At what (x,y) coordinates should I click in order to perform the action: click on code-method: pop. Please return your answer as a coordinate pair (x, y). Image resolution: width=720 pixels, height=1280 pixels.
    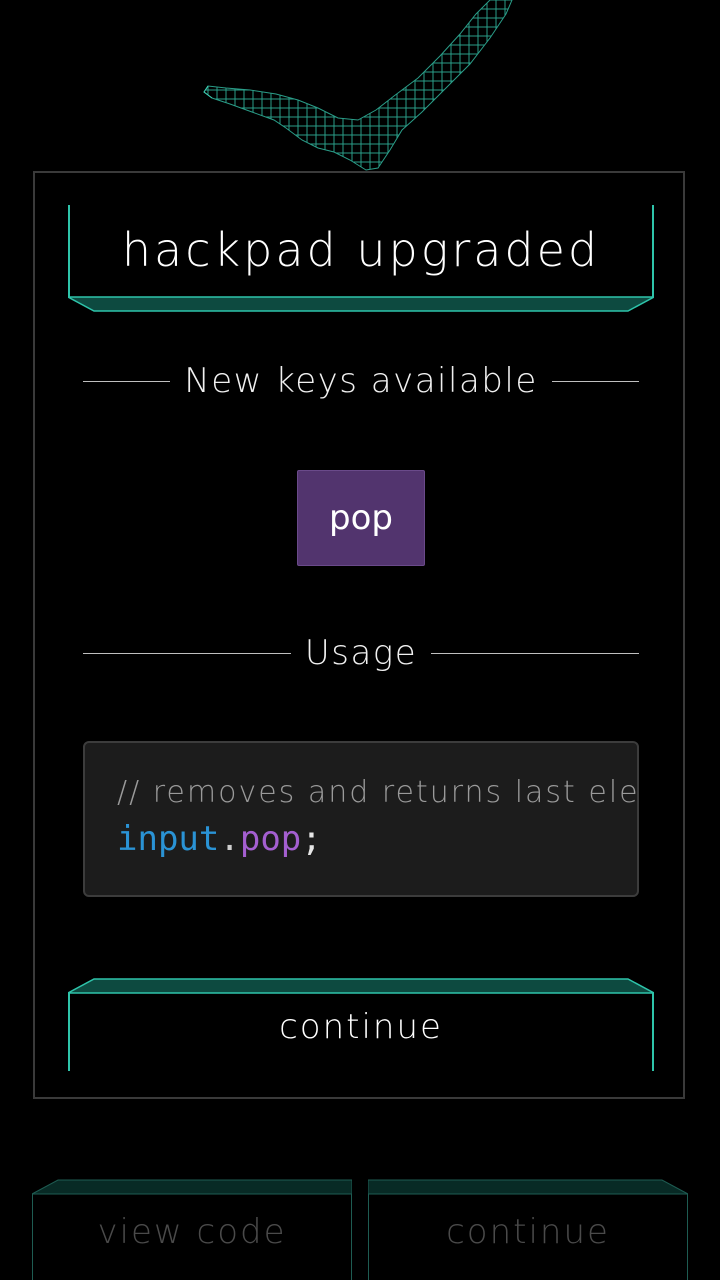
    Looking at the image, I should click on (270, 839).